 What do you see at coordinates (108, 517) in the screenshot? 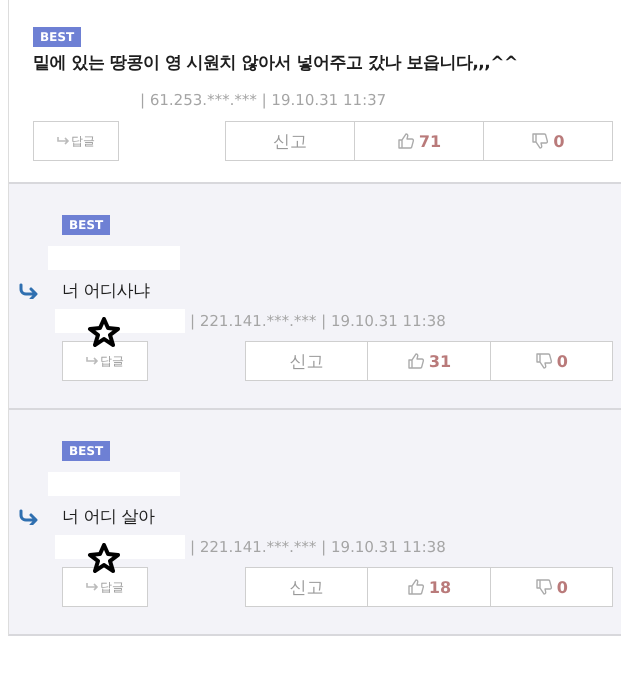
I see `comment-text: 너 어디 살아` at bounding box center [108, 517].